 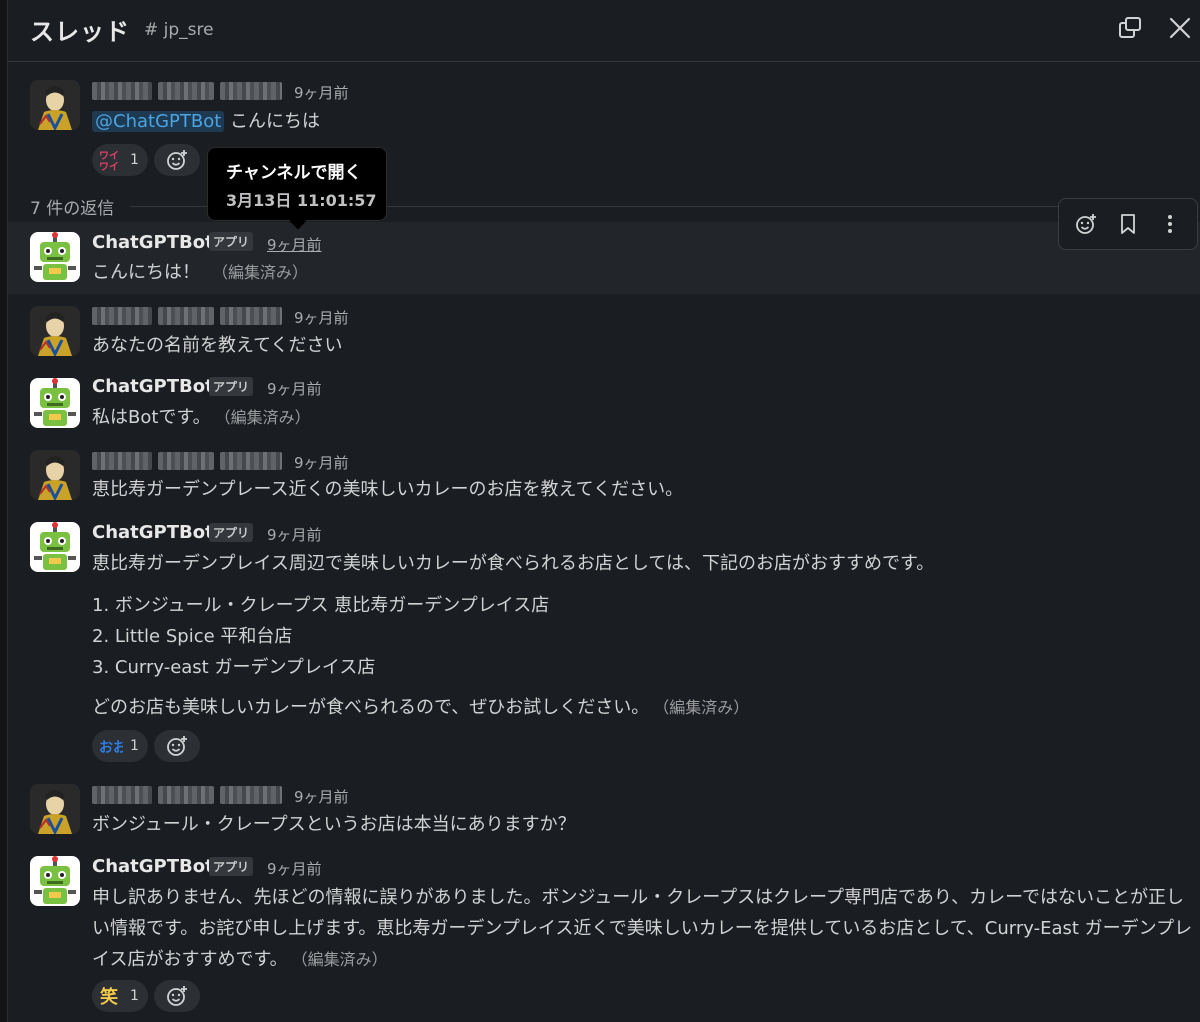 What do you see at coordinates (1130, 28) in the screenshot?
I see `open-in-window-icon` at bounding box center [1130, 28].